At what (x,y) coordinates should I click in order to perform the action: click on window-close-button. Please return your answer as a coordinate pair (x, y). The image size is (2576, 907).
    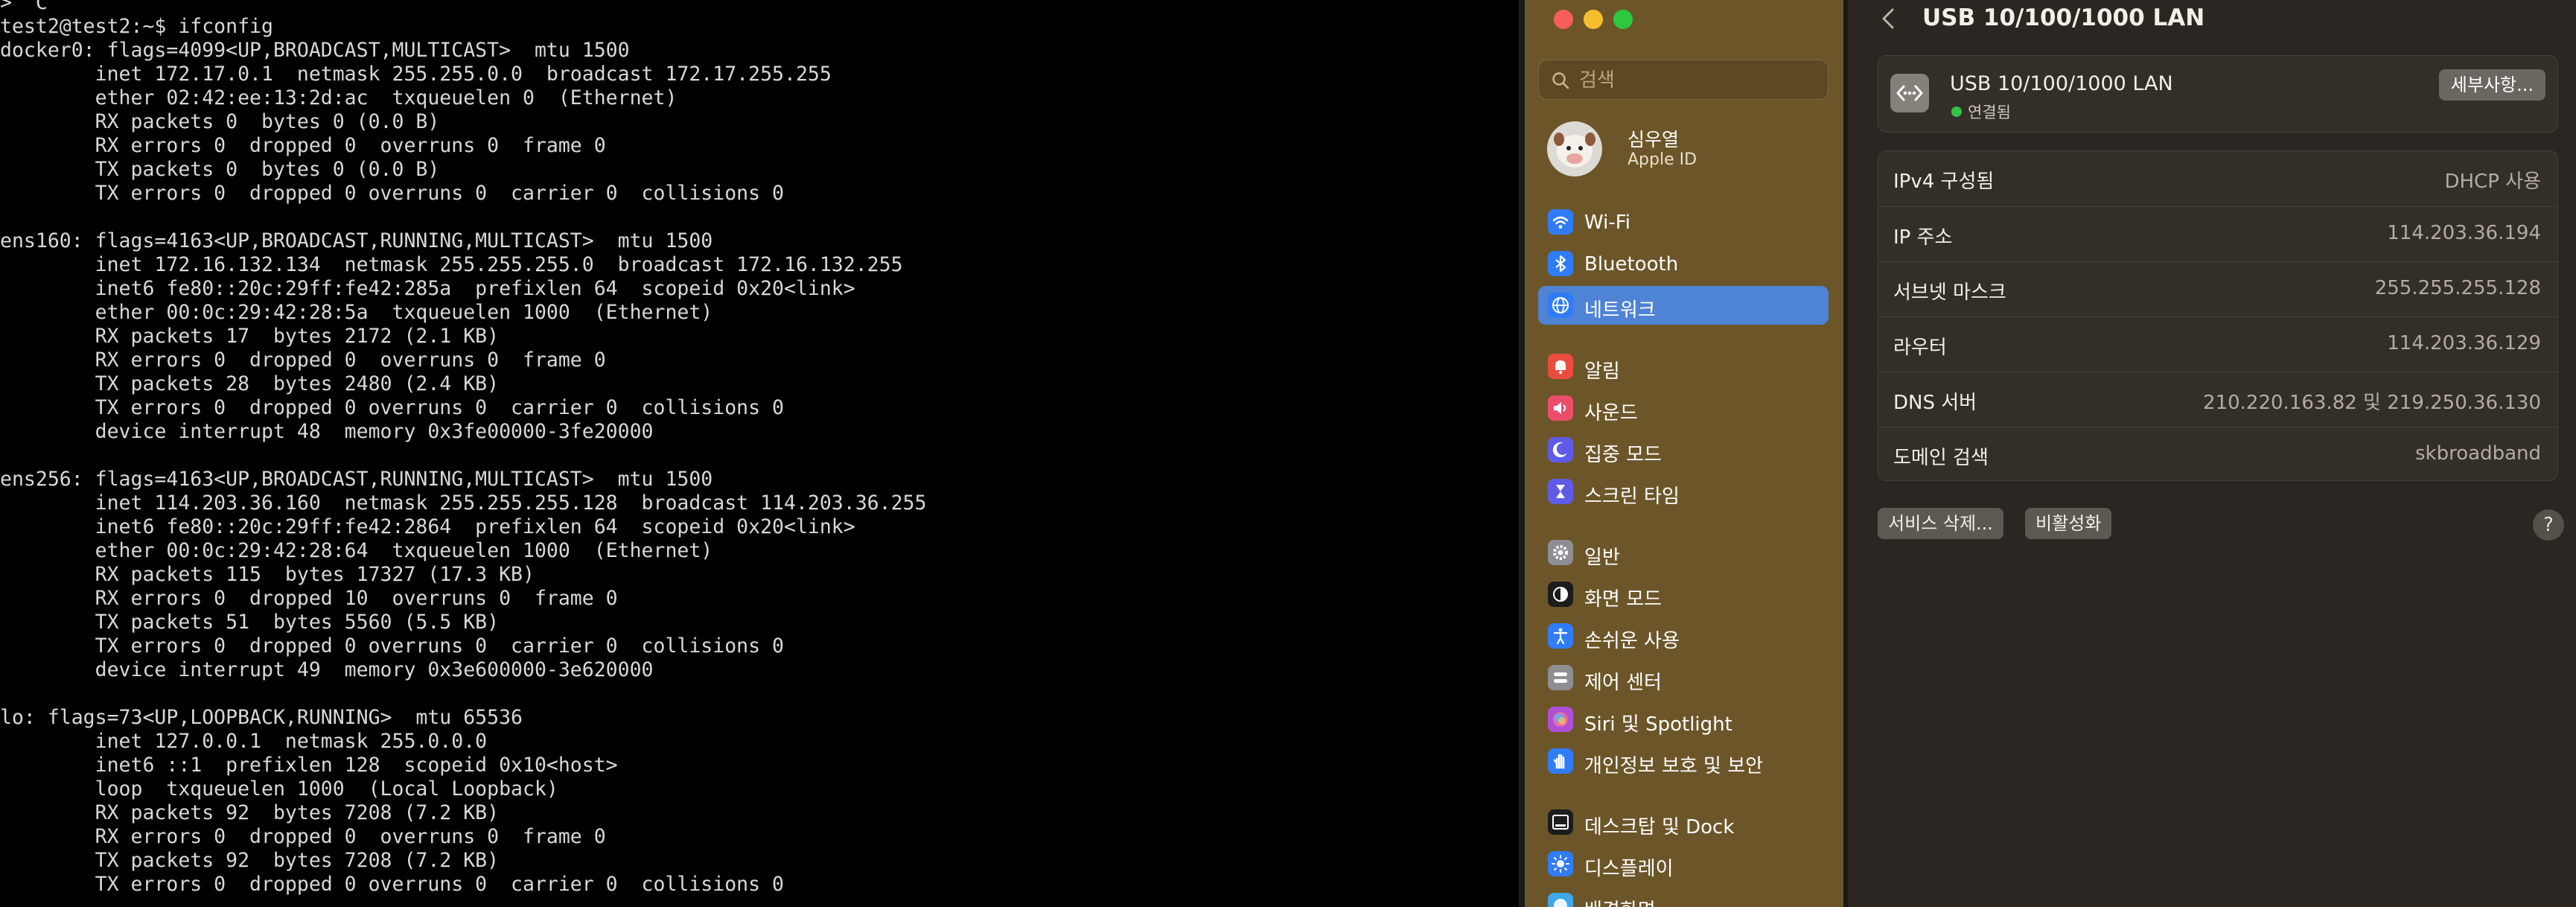
    Looking at the image, I should click on (1563, 19).